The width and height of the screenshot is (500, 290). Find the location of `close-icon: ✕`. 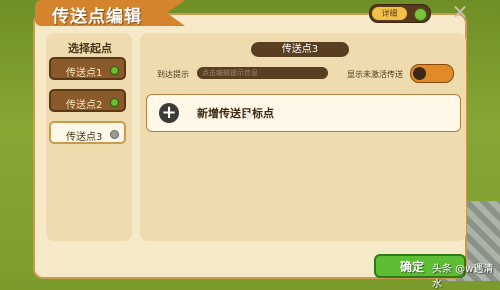

close-icon: ✕ is located at coordinates (460, 12).